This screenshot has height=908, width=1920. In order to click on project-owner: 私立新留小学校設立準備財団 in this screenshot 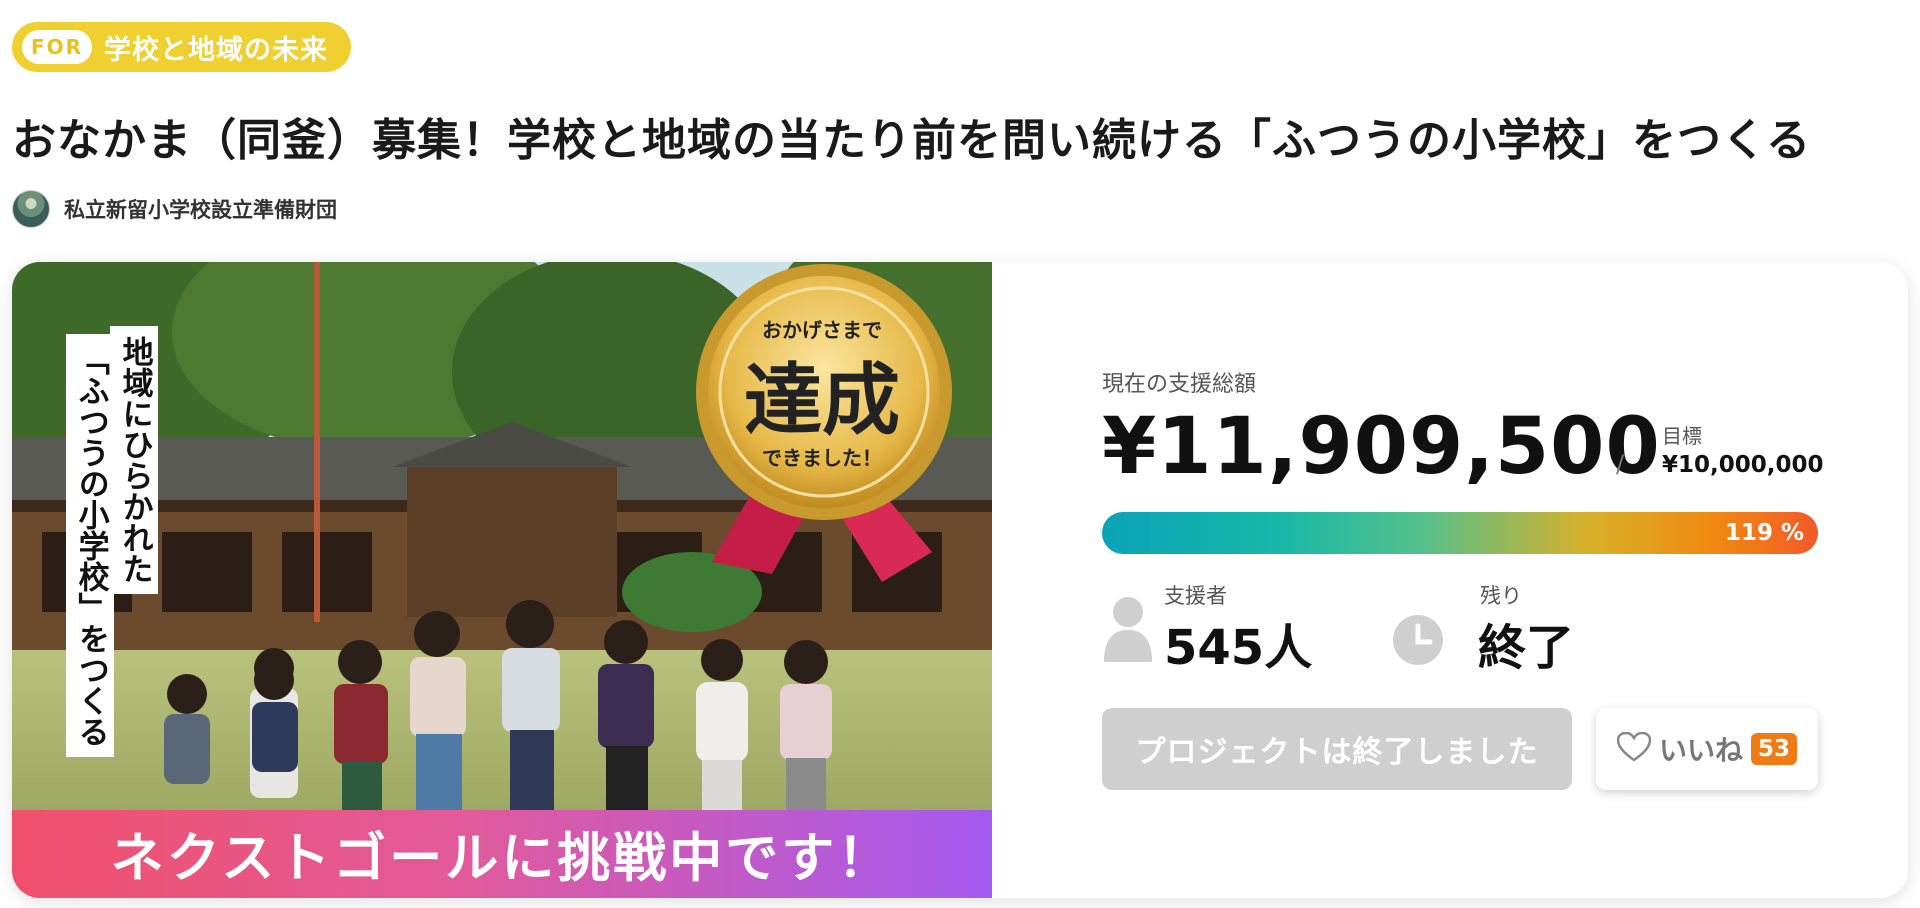, I will do `click(174, 209)`.